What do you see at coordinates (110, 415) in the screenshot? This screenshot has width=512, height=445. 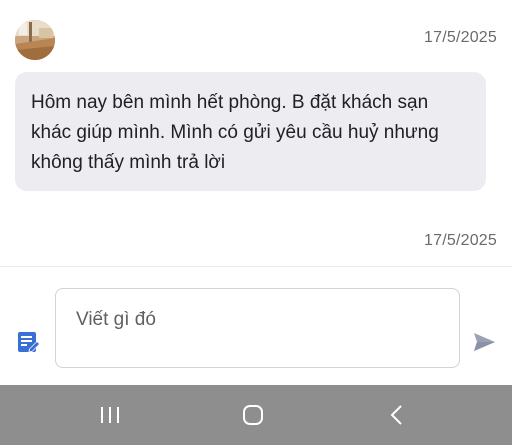 I see `recent-apps-icon` at bounding box center [110, 415].